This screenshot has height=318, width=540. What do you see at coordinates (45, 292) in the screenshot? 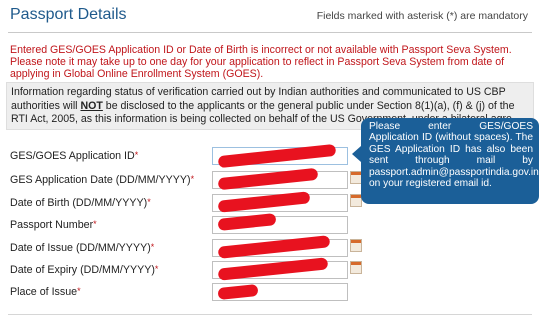
I see `label-place-of-issue: Place of Issue*` at bounding box center [45, 292].